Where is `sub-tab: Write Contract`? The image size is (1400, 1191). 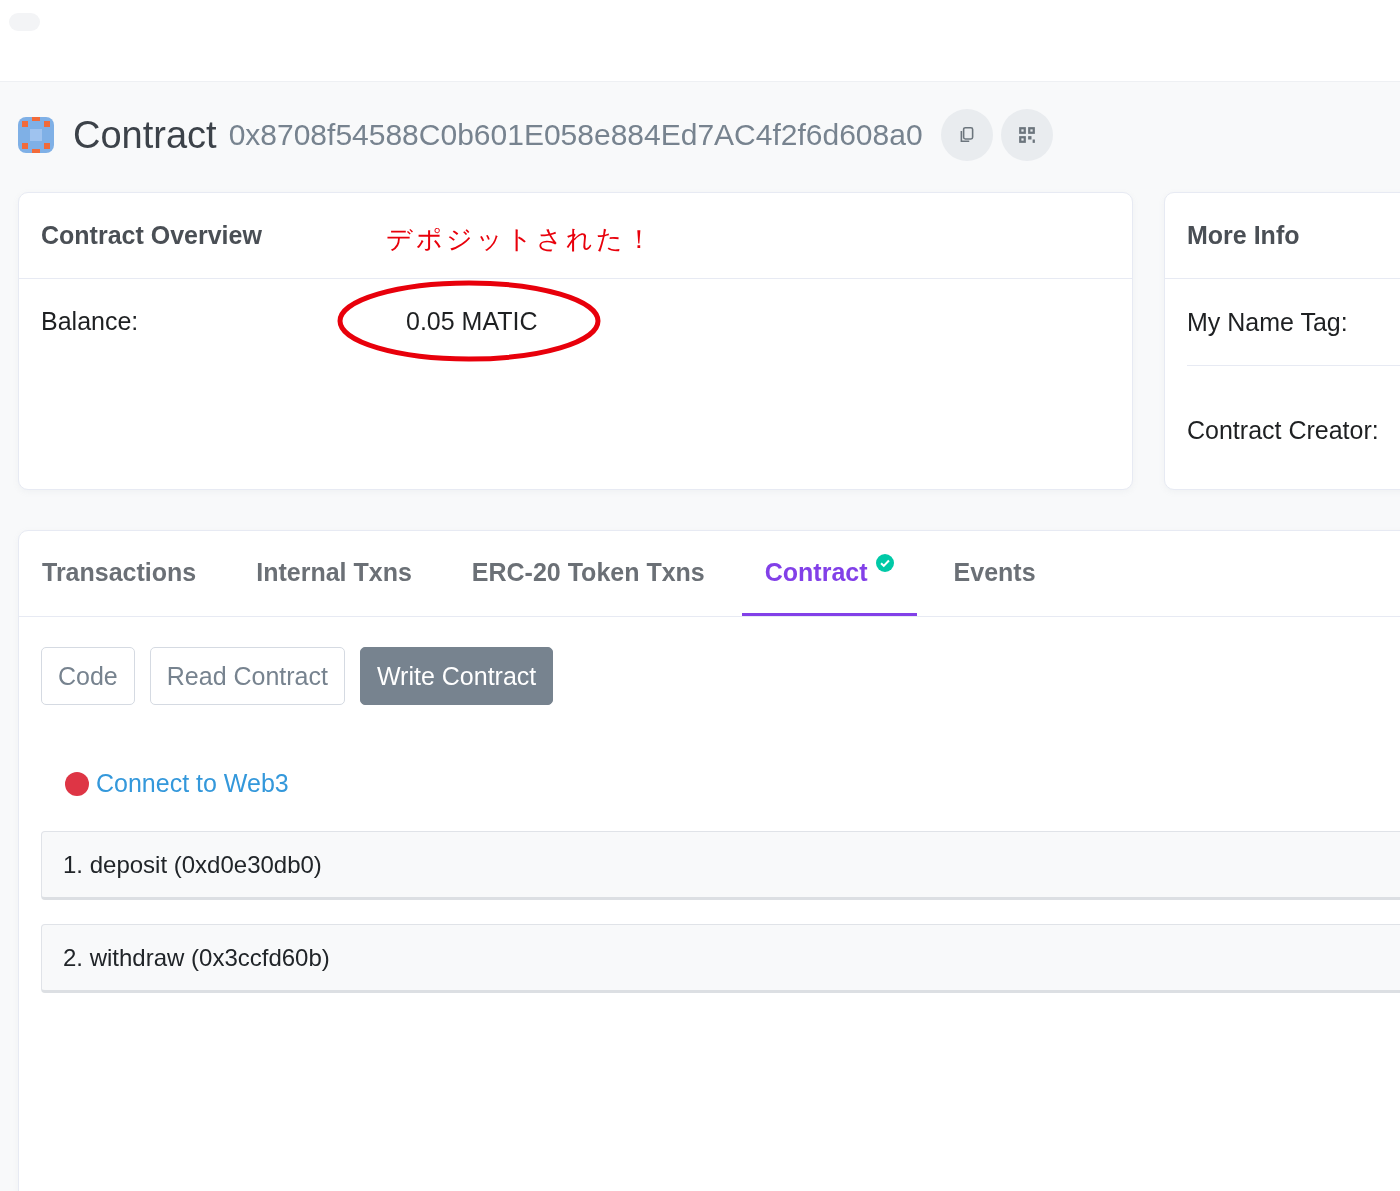
sub-tab: Write Contract is located at coordinates (456, 676).